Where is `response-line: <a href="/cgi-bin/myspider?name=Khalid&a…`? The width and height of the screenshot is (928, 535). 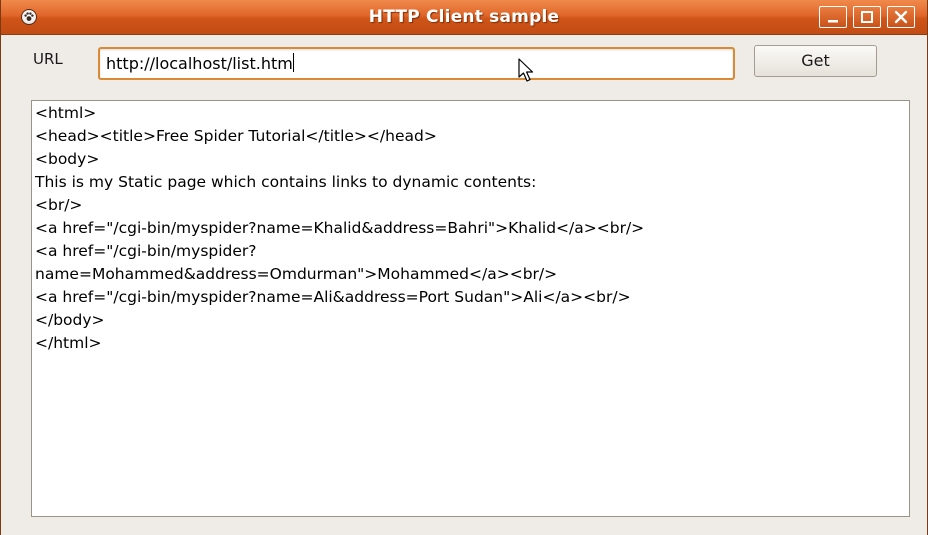
response-line: <a href="/cgi-bin/myspider?name=Khalid&a… is located at coordinates (340, 228).